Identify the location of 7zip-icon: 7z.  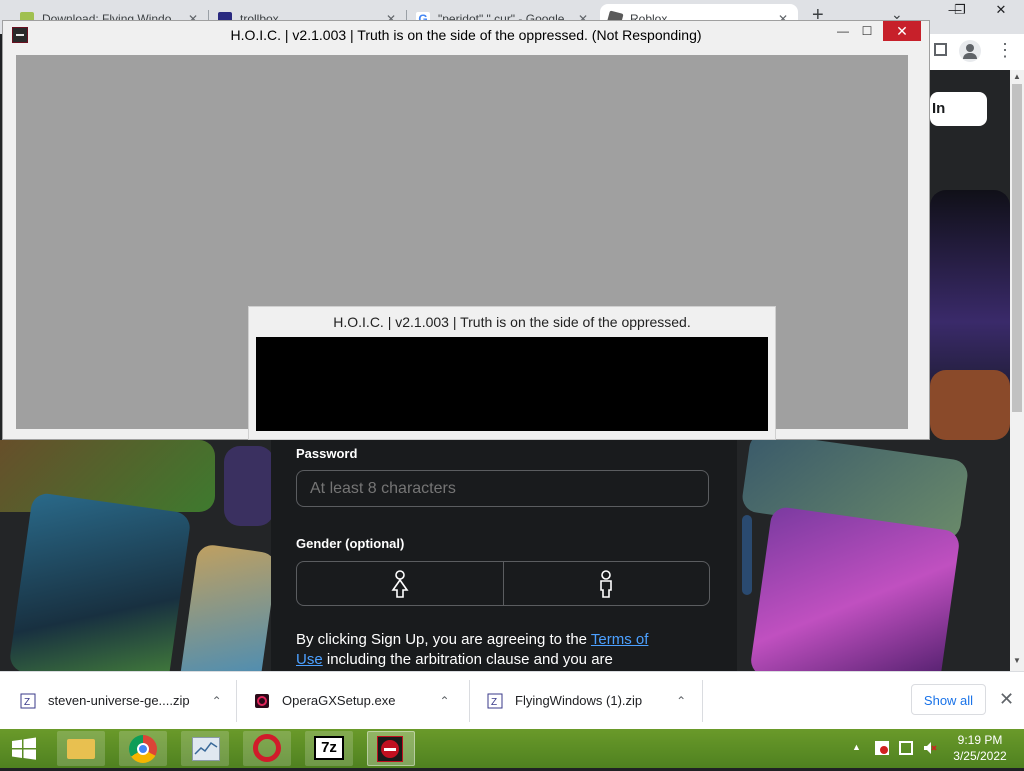
(329, 748).